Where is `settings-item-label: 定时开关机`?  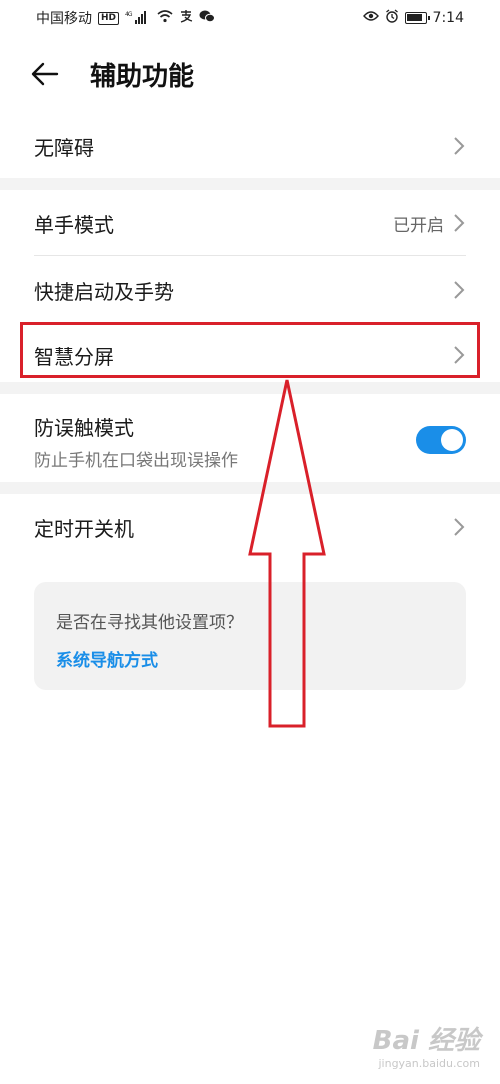
settings-item-label: 定时开关机 is located at coordinates (84, 528).